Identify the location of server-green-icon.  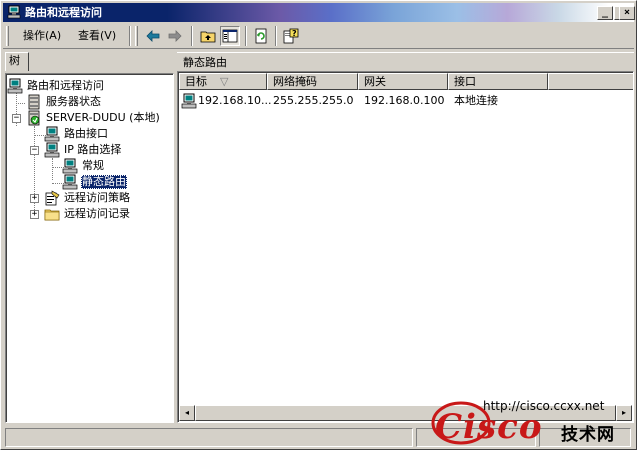
(34, 118).